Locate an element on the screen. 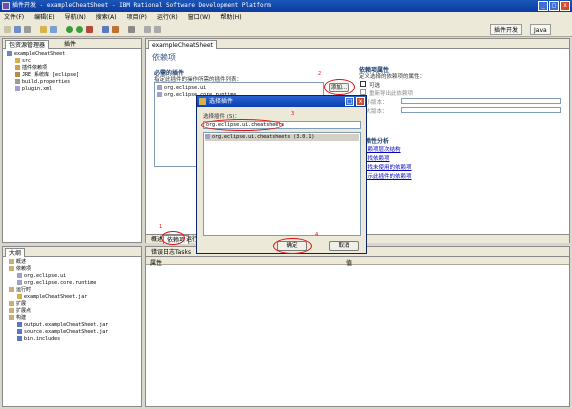  tab-outline: 大纲 is located at coordinates (15, 252).